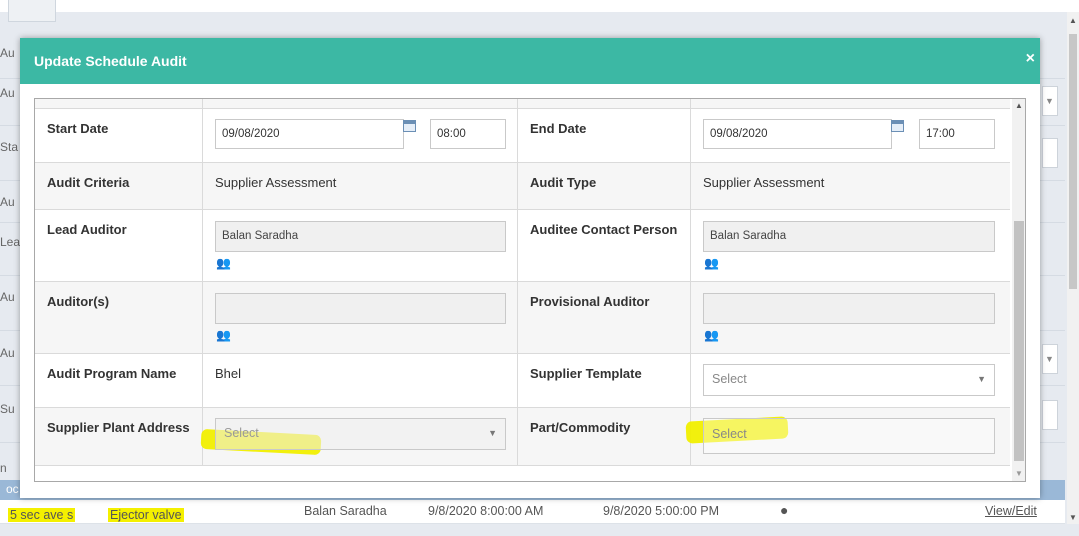 The width and height of the screenshot is (1079, 536). I want to click on table-cell-start: 9/8/2020 8:00:00 AM, so click(486, 511).